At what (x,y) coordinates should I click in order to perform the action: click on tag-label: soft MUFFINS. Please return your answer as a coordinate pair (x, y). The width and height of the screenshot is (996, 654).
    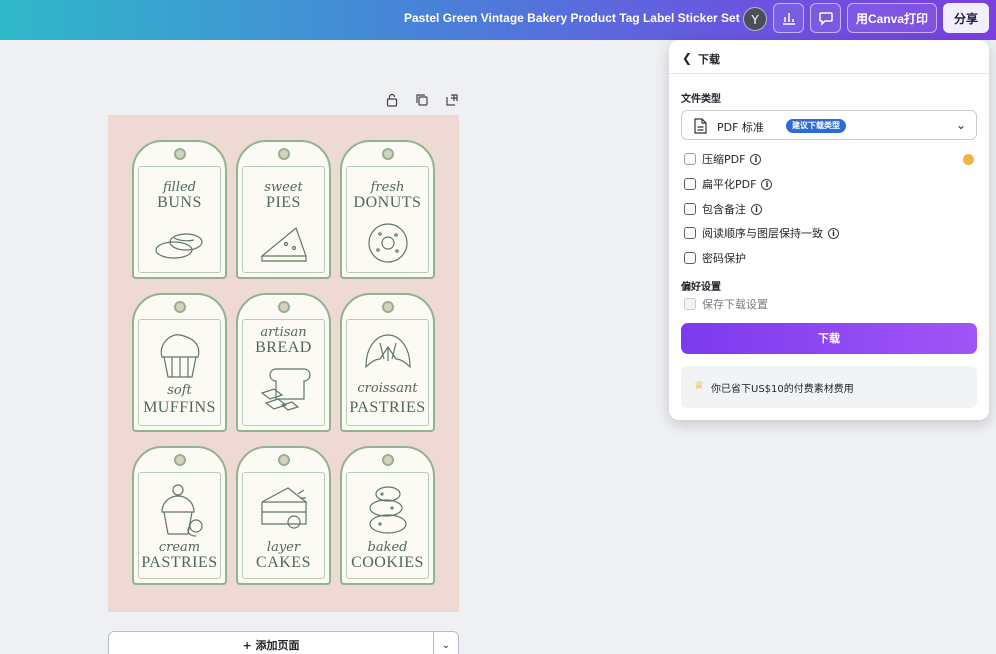
    Looking at the image, I should click on (179, 362).